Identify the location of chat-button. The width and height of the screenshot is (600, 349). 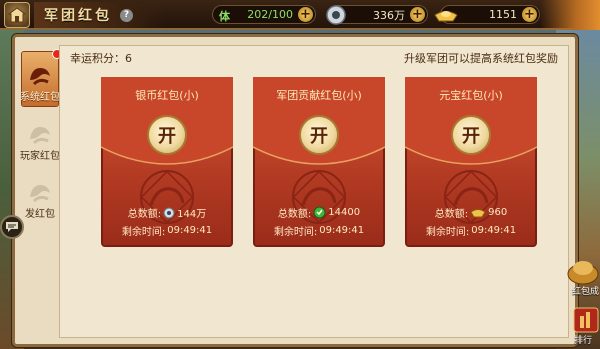
(12, 227).